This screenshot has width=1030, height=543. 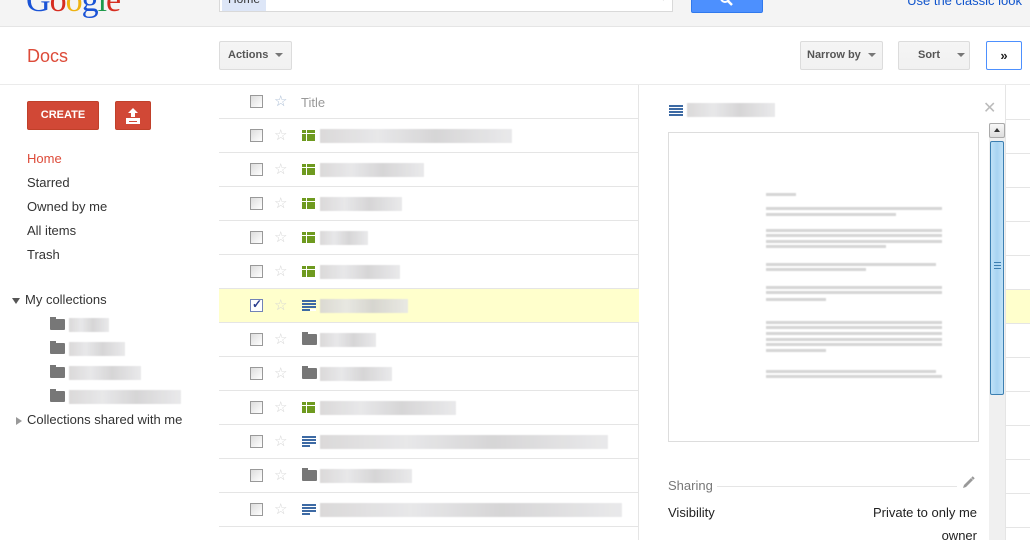 I want to click on google-logo: Google, so click(x=73, y=10).